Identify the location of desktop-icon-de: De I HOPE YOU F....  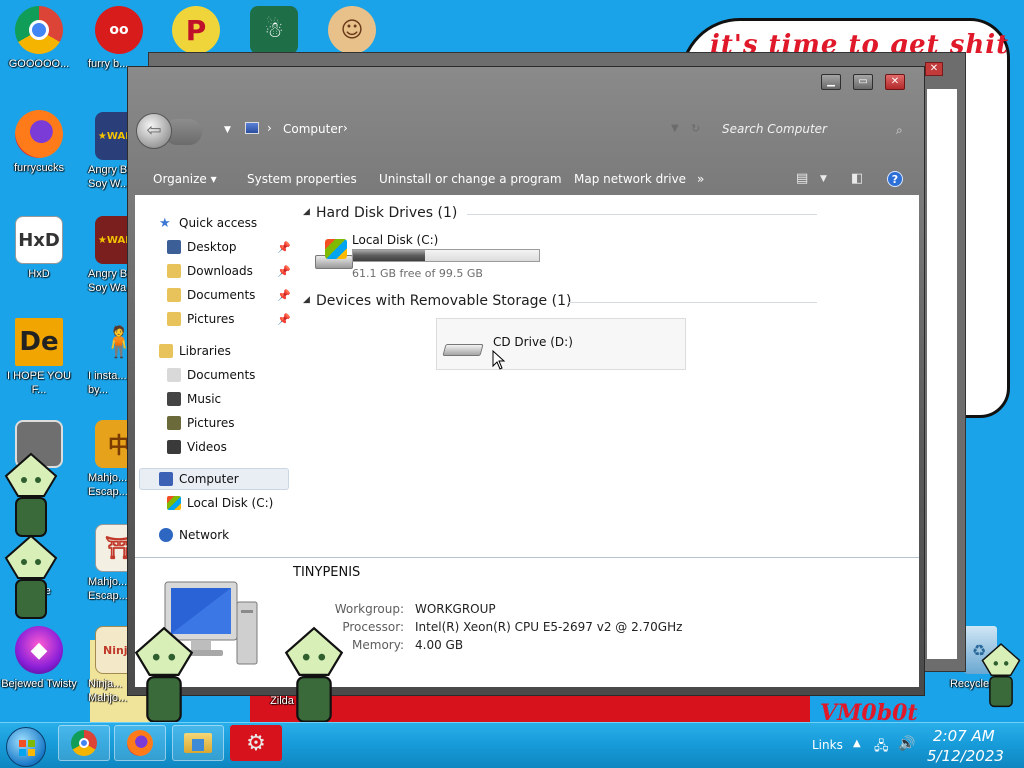
(39, 357).